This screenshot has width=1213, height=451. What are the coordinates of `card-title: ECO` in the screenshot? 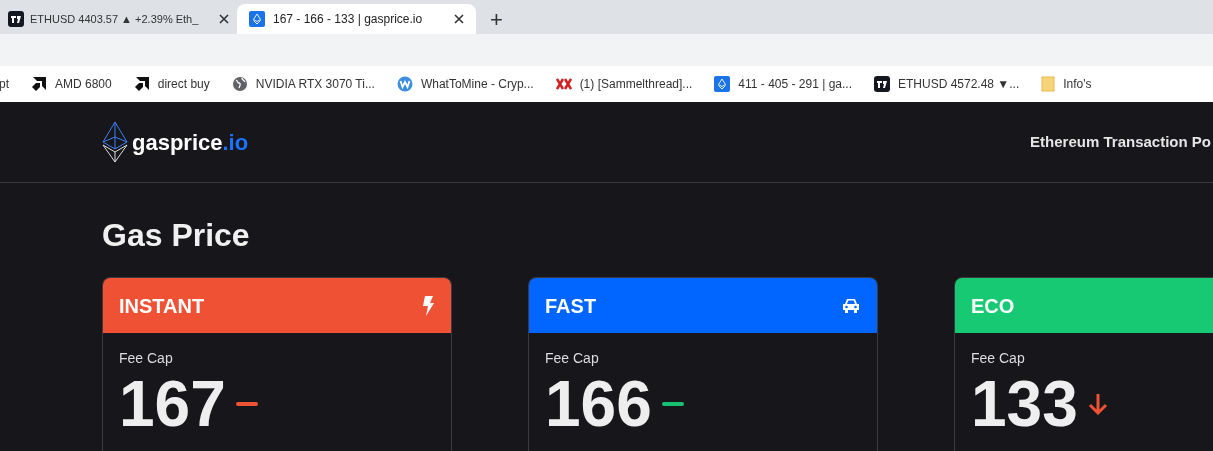 It's located at (993, 306).